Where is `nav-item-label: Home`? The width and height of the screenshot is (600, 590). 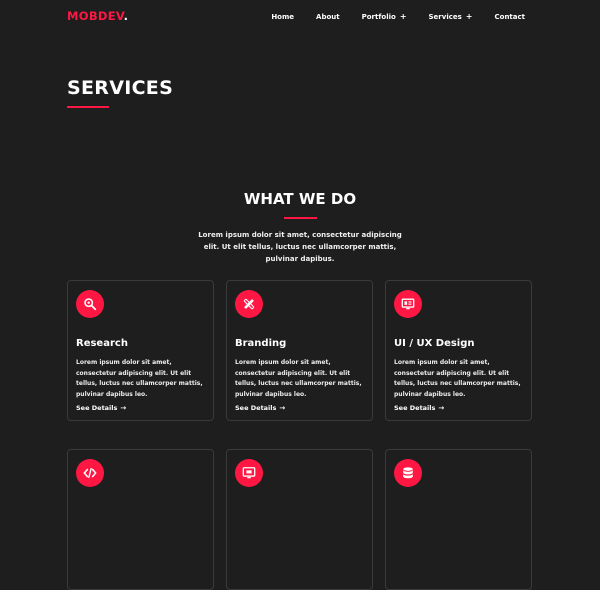 nav-item-label: Home is located at coordinates (283, 16).